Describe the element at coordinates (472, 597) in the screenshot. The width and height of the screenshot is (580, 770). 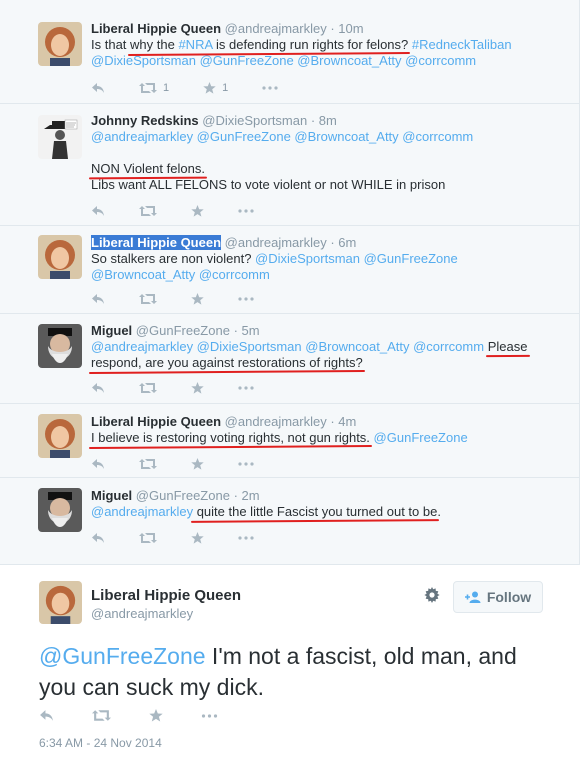
I see `follow-person-icon` at that location.